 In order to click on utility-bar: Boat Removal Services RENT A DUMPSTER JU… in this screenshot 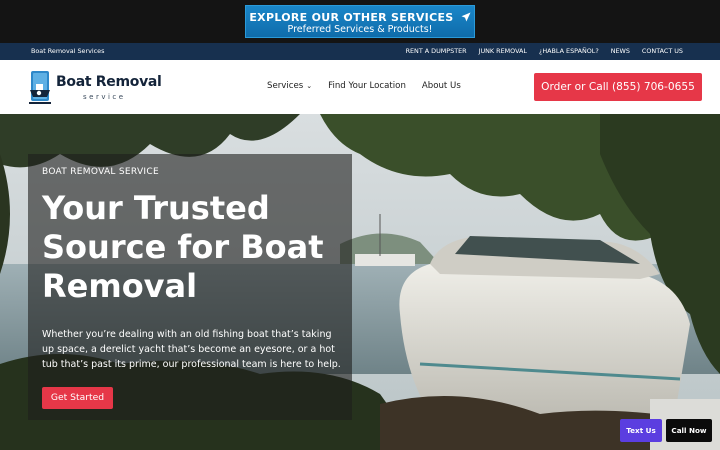, I will do `click(360, 51)`.